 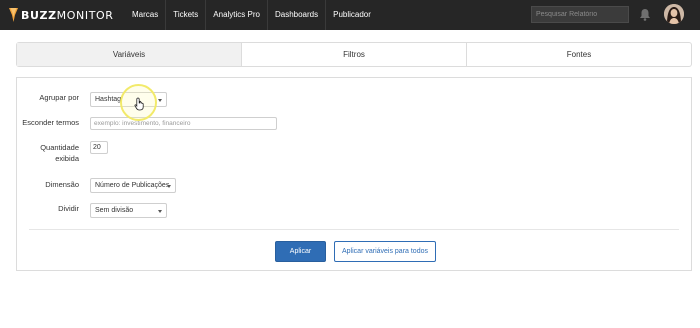 I want to click on dimension-select: Número de Publicações, so click(x=133, y=185).